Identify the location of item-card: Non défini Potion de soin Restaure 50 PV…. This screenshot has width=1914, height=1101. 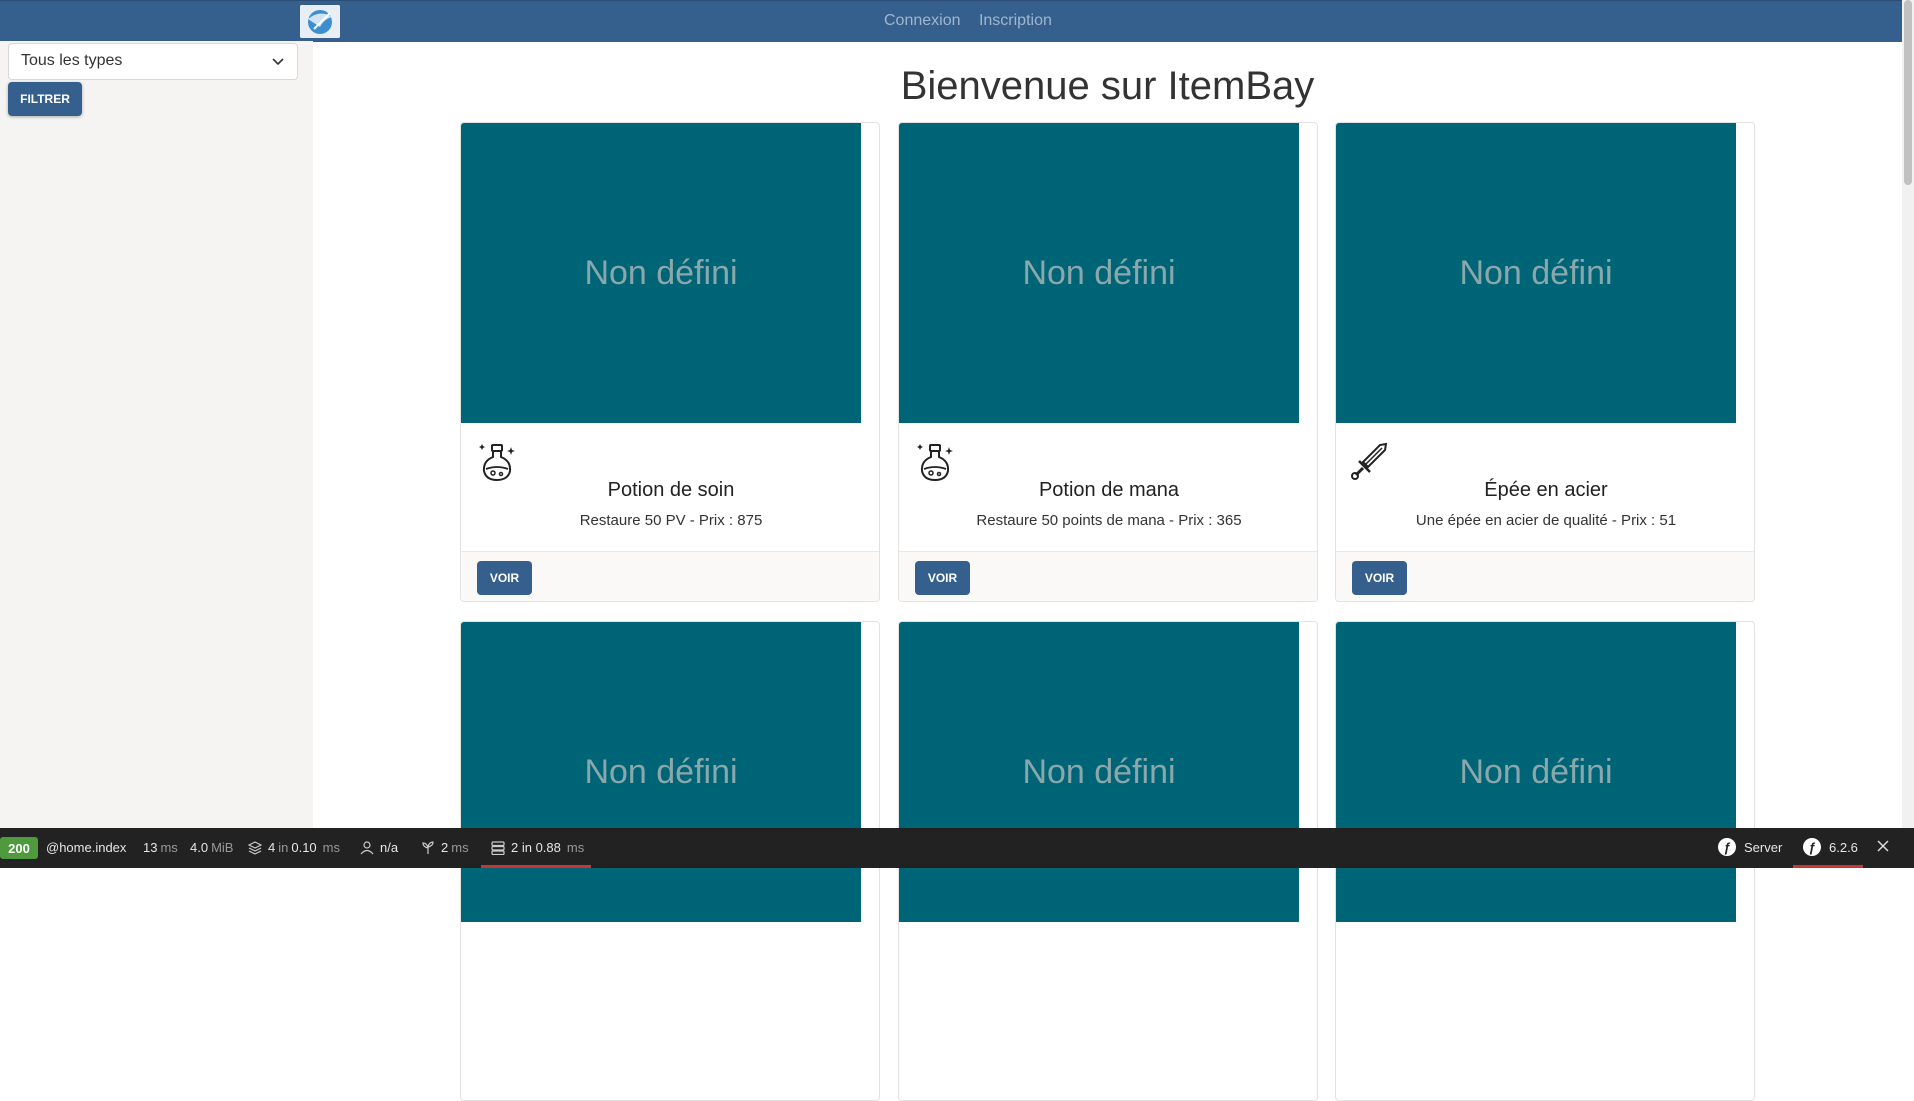
(670, 362).